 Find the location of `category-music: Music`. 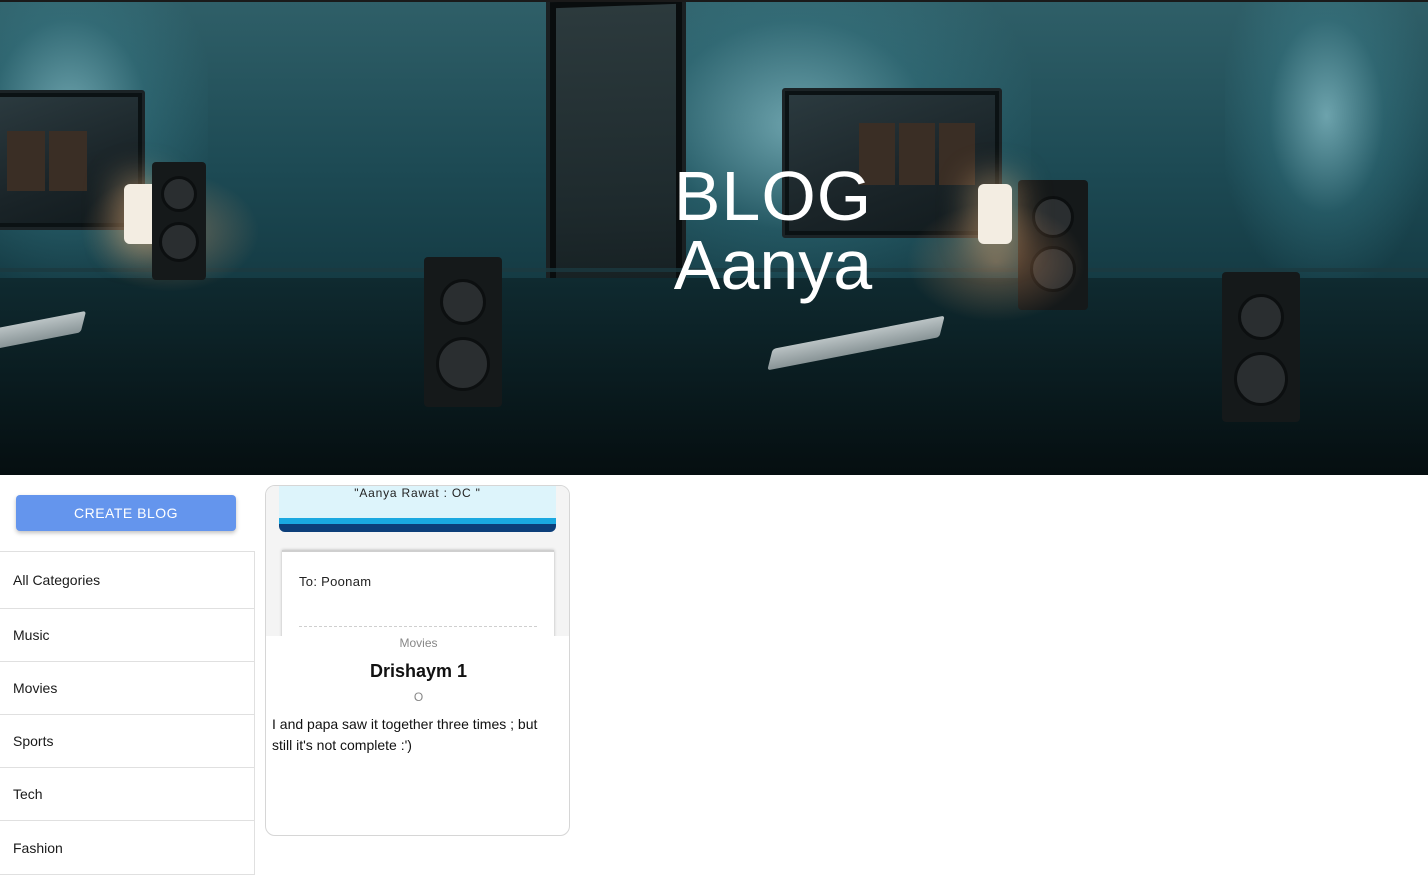

category-music: Music is located at coordinates (127, 635).